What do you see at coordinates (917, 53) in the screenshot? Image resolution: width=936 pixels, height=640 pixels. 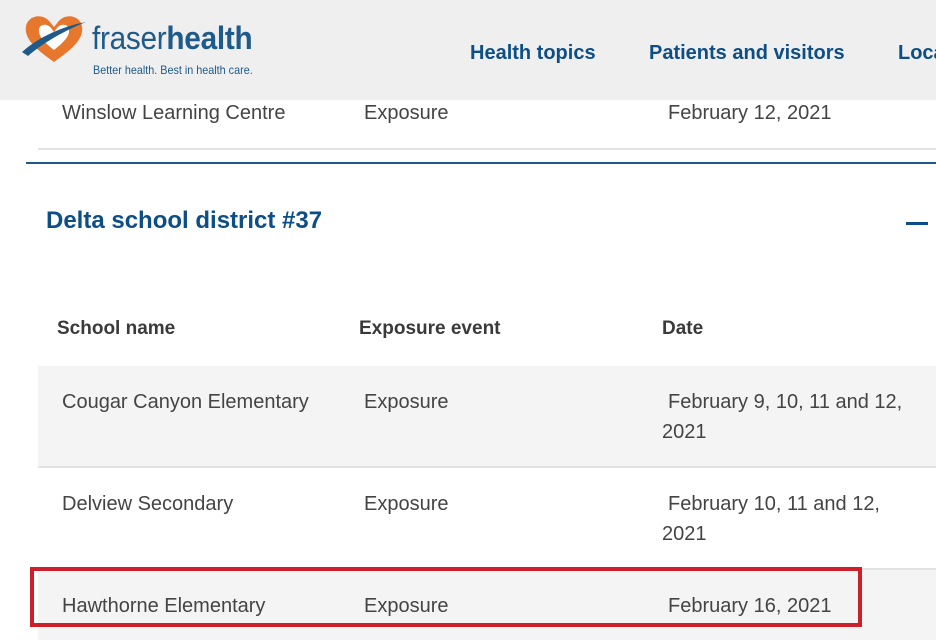 I see `nav-locations: Loca` at bounding box center [917, 53].